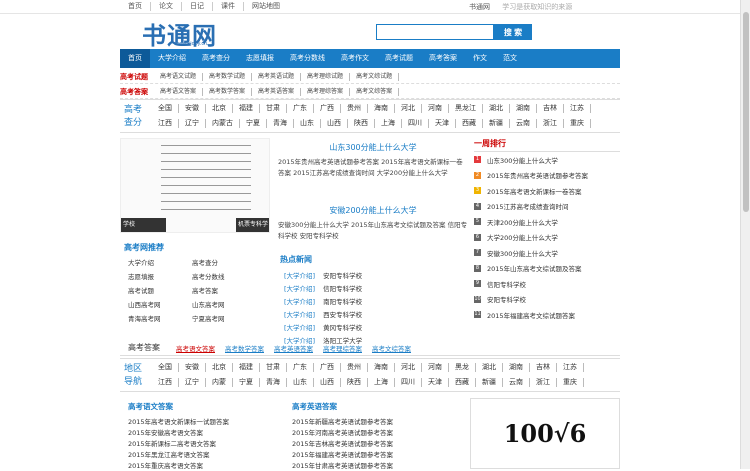 Image resolution: width=750 pixels, height=471 pixels. Describe the element at coordinates (408, 382) in the screenshot. I see `region-link: 四川` at that location.